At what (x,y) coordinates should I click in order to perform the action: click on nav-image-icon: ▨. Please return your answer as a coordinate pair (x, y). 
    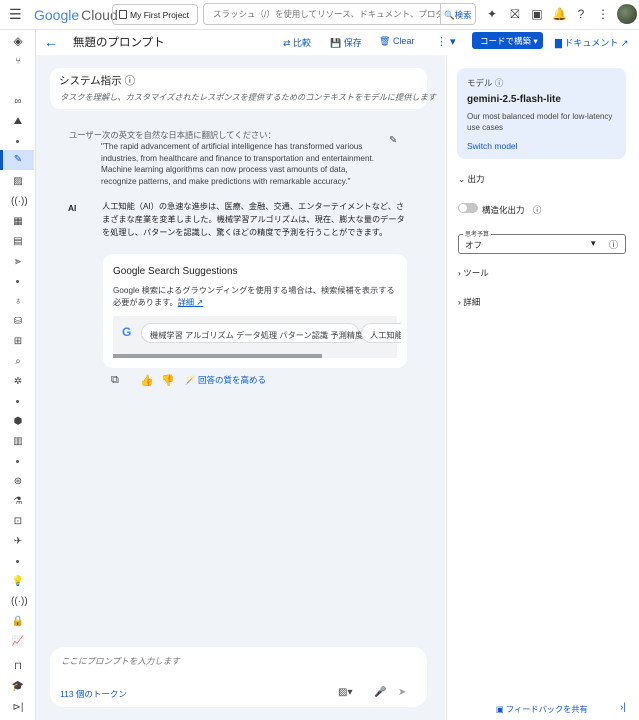
    Looking at the image, I should click on (18, 182).